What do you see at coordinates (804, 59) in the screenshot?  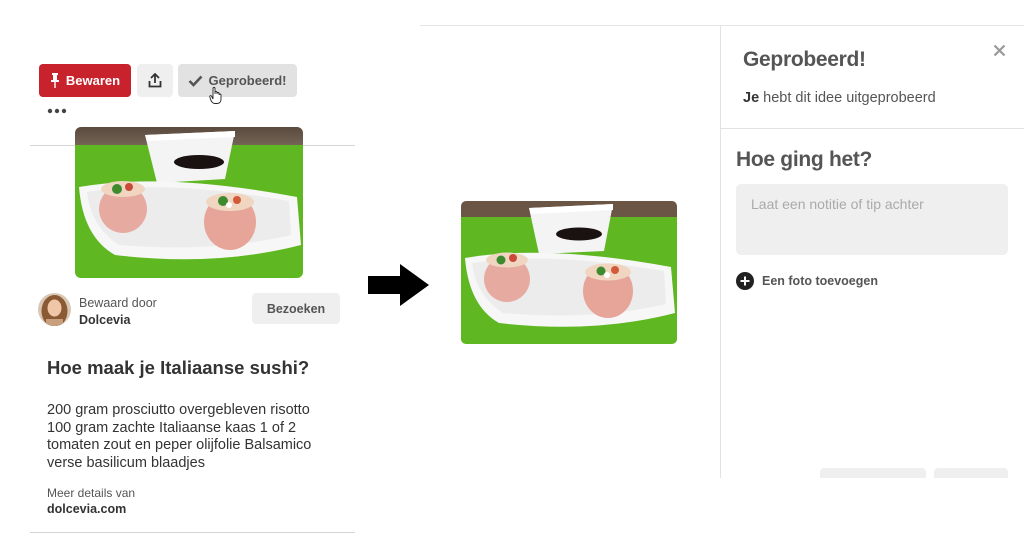 I see `modal-title: Geprobeerd!` at bounding box center [804, 59].